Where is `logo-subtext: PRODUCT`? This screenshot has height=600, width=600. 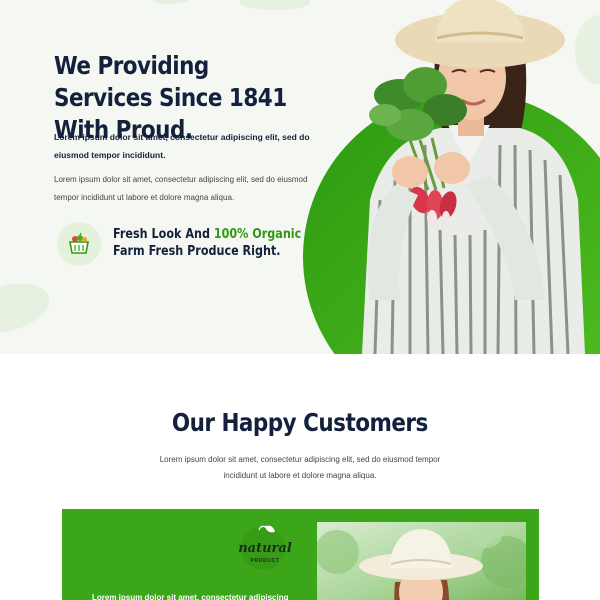
logo-subtext: PRODUCT is located at coordinates (265, 561).